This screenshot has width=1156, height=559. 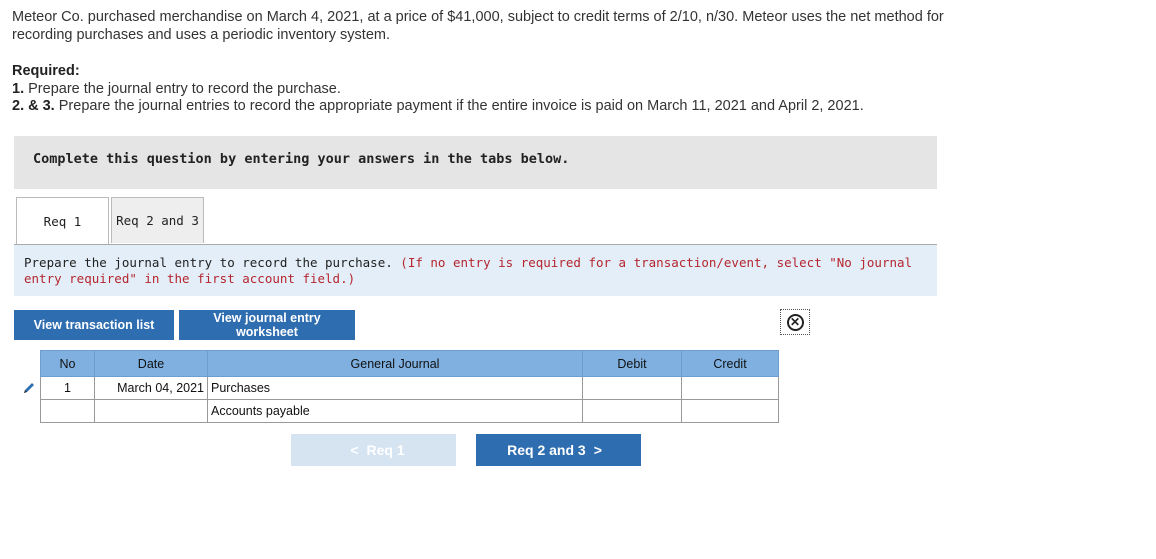 What do you see at coordinates (67, 388) in the screenshot?
I see `row-no: 1` at bounding box center [67, 388].